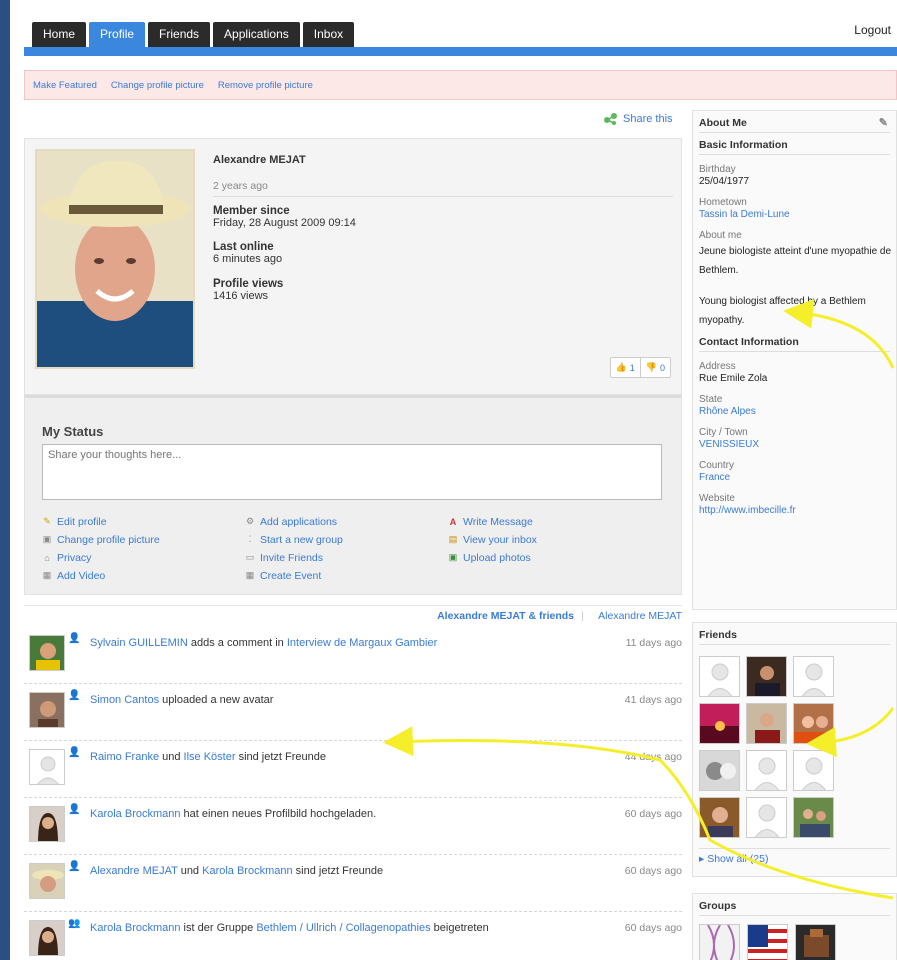 This screenshot has width=897, height=960. What do you see at coordinates (241, 296) in the screenshot?
I see `profile-views-value: 1416 views` at bounding box center [241, 296].